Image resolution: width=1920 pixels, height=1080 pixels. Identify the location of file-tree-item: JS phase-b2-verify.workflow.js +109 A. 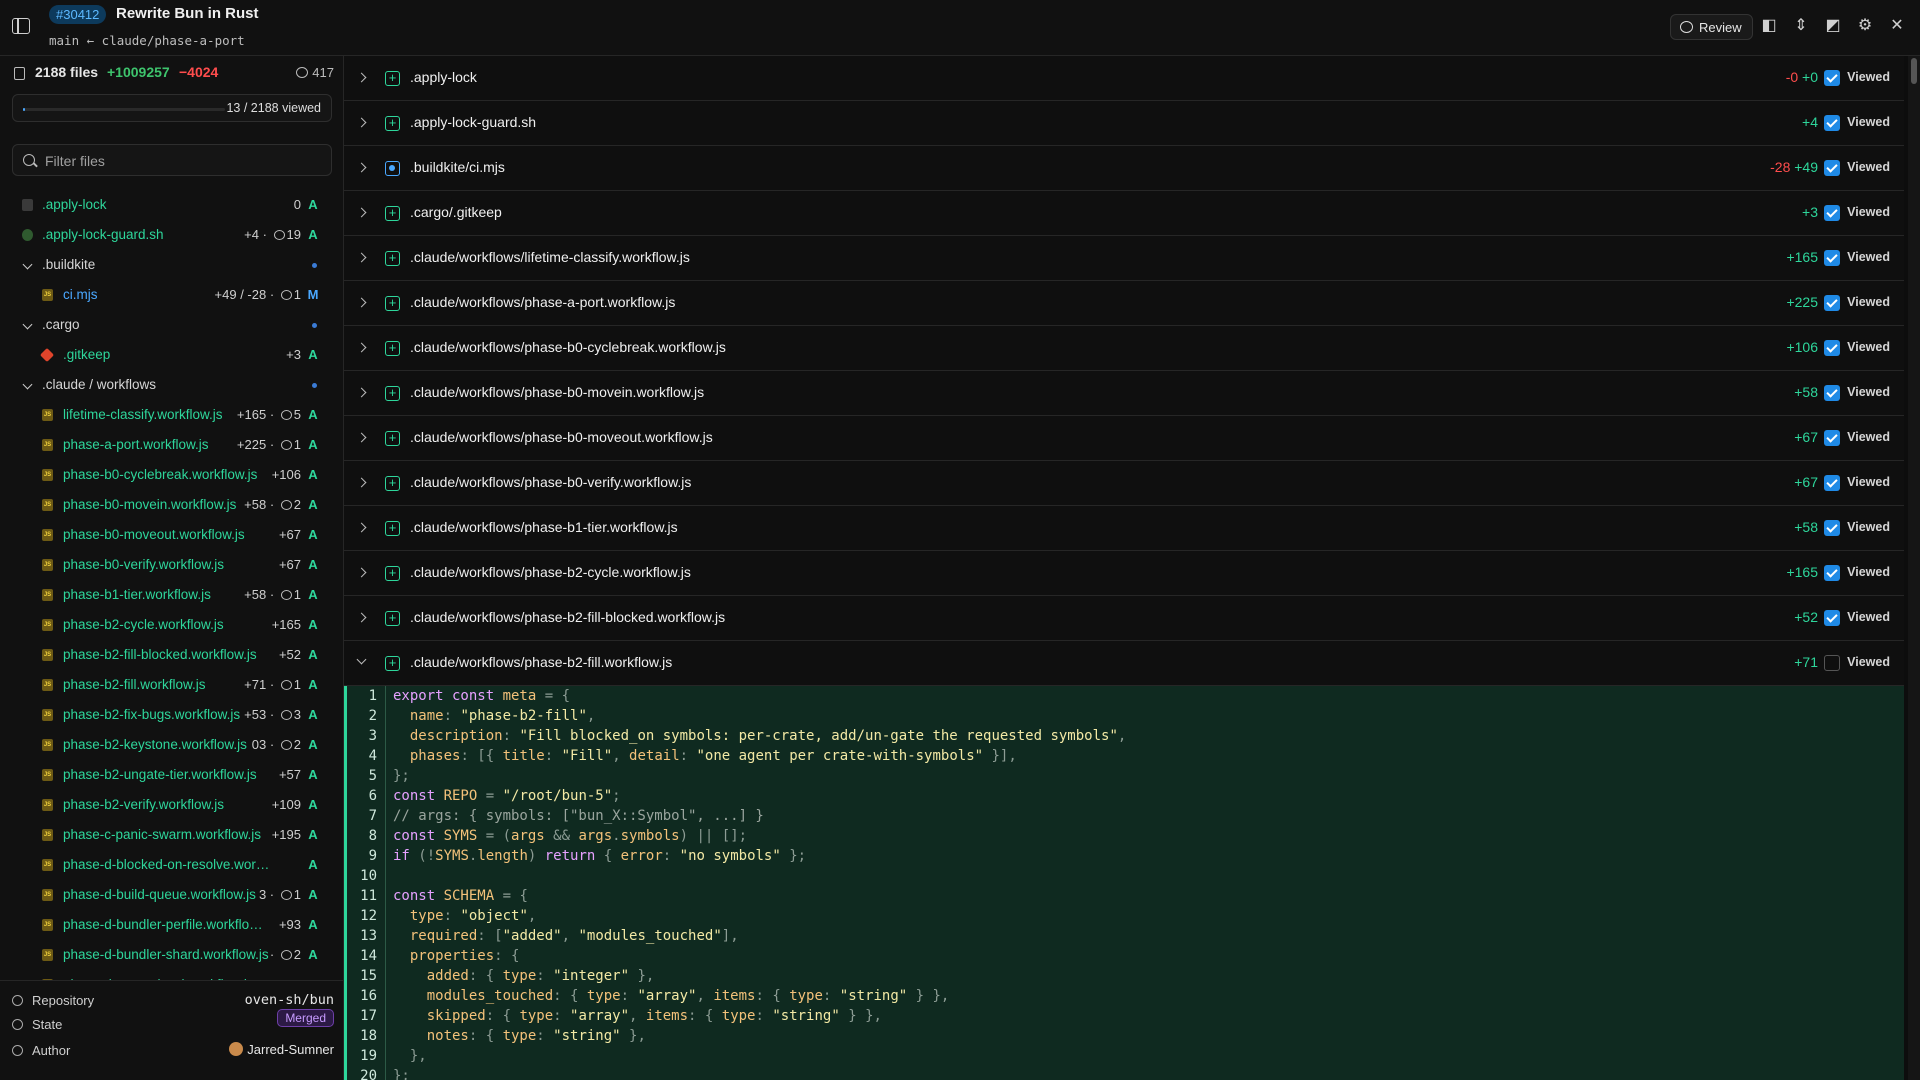
(171, 805).